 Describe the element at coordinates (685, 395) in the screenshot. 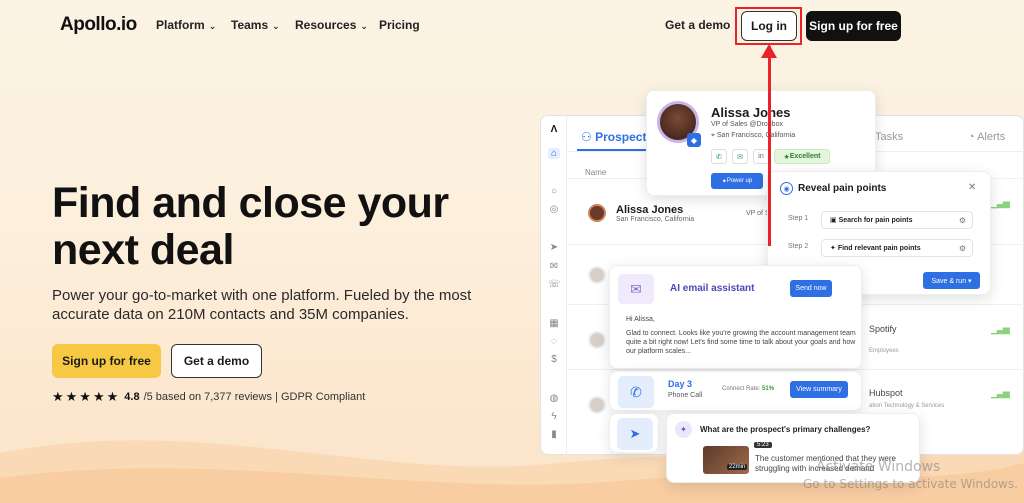

I see `call-type: Phone Call` at that location.